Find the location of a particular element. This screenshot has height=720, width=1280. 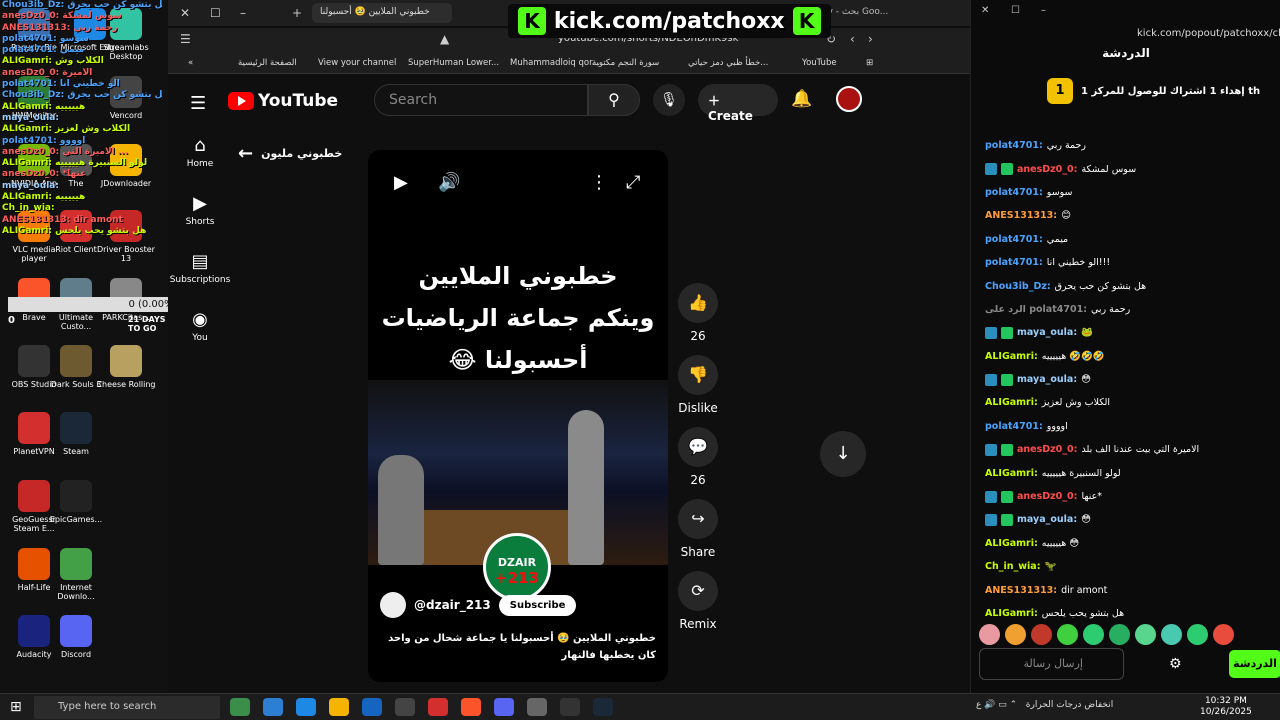

chat-message: anesDz0_0: عنها* is located at coordinates (1130, 496).